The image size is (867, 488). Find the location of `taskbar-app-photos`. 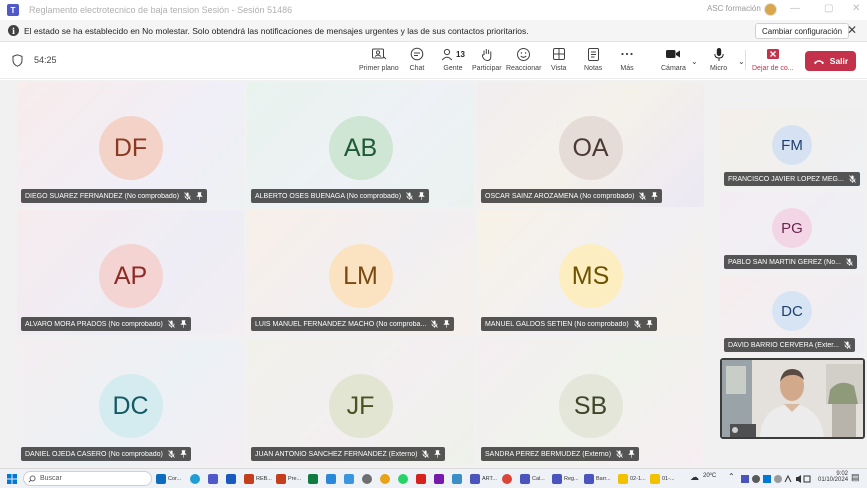

taskbar-app-photos is located at coordinates (331, 479).